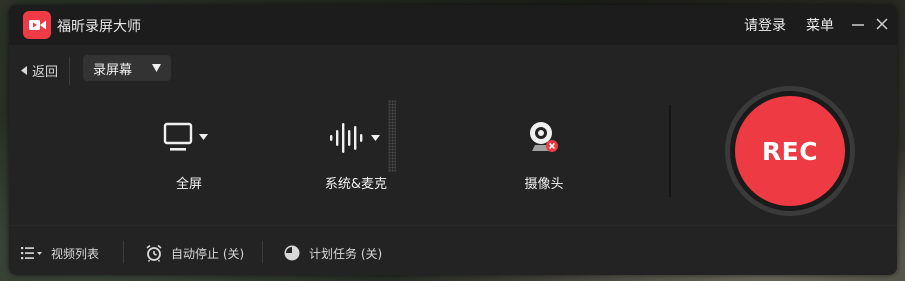 This screenshot has width=905, height=281. What do you see at coordinates (544, 157) in the screenshot?
I see `camera-source: 摄像头` at bounding box center [544, 157].